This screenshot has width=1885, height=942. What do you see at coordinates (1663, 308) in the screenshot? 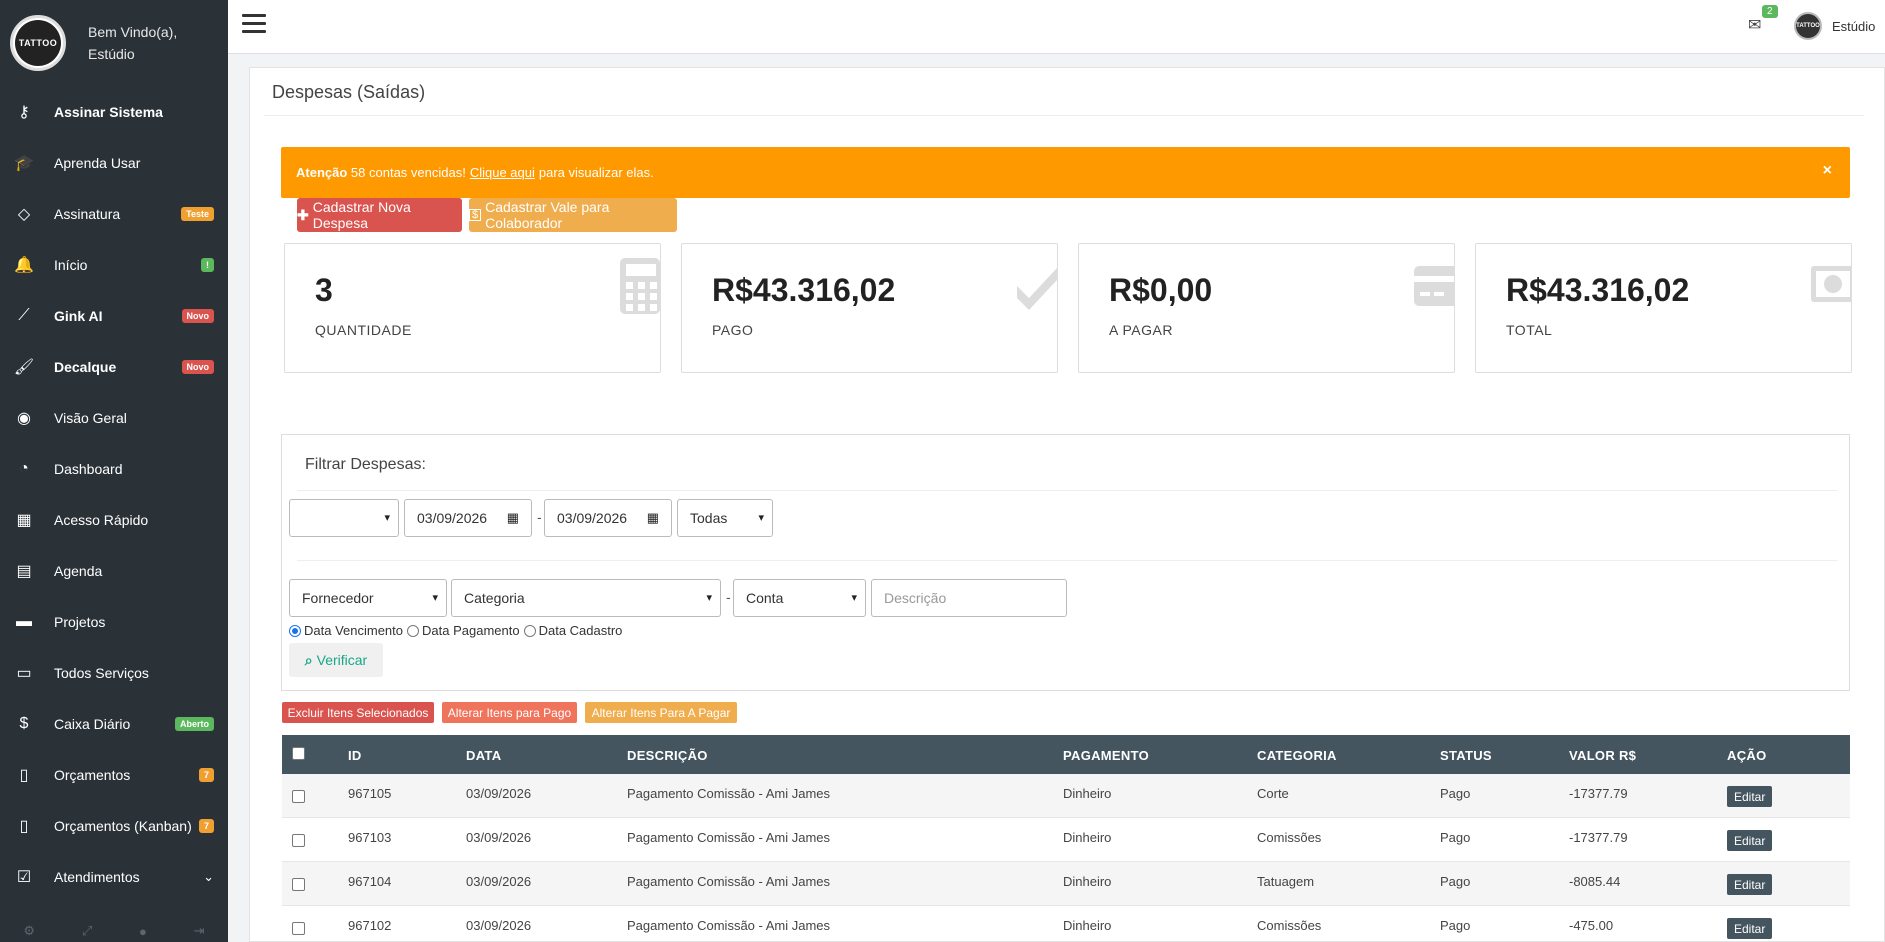
I see `stat-card-total: R$43.316,02 TOTAL` at bounding box center [1663, 308].